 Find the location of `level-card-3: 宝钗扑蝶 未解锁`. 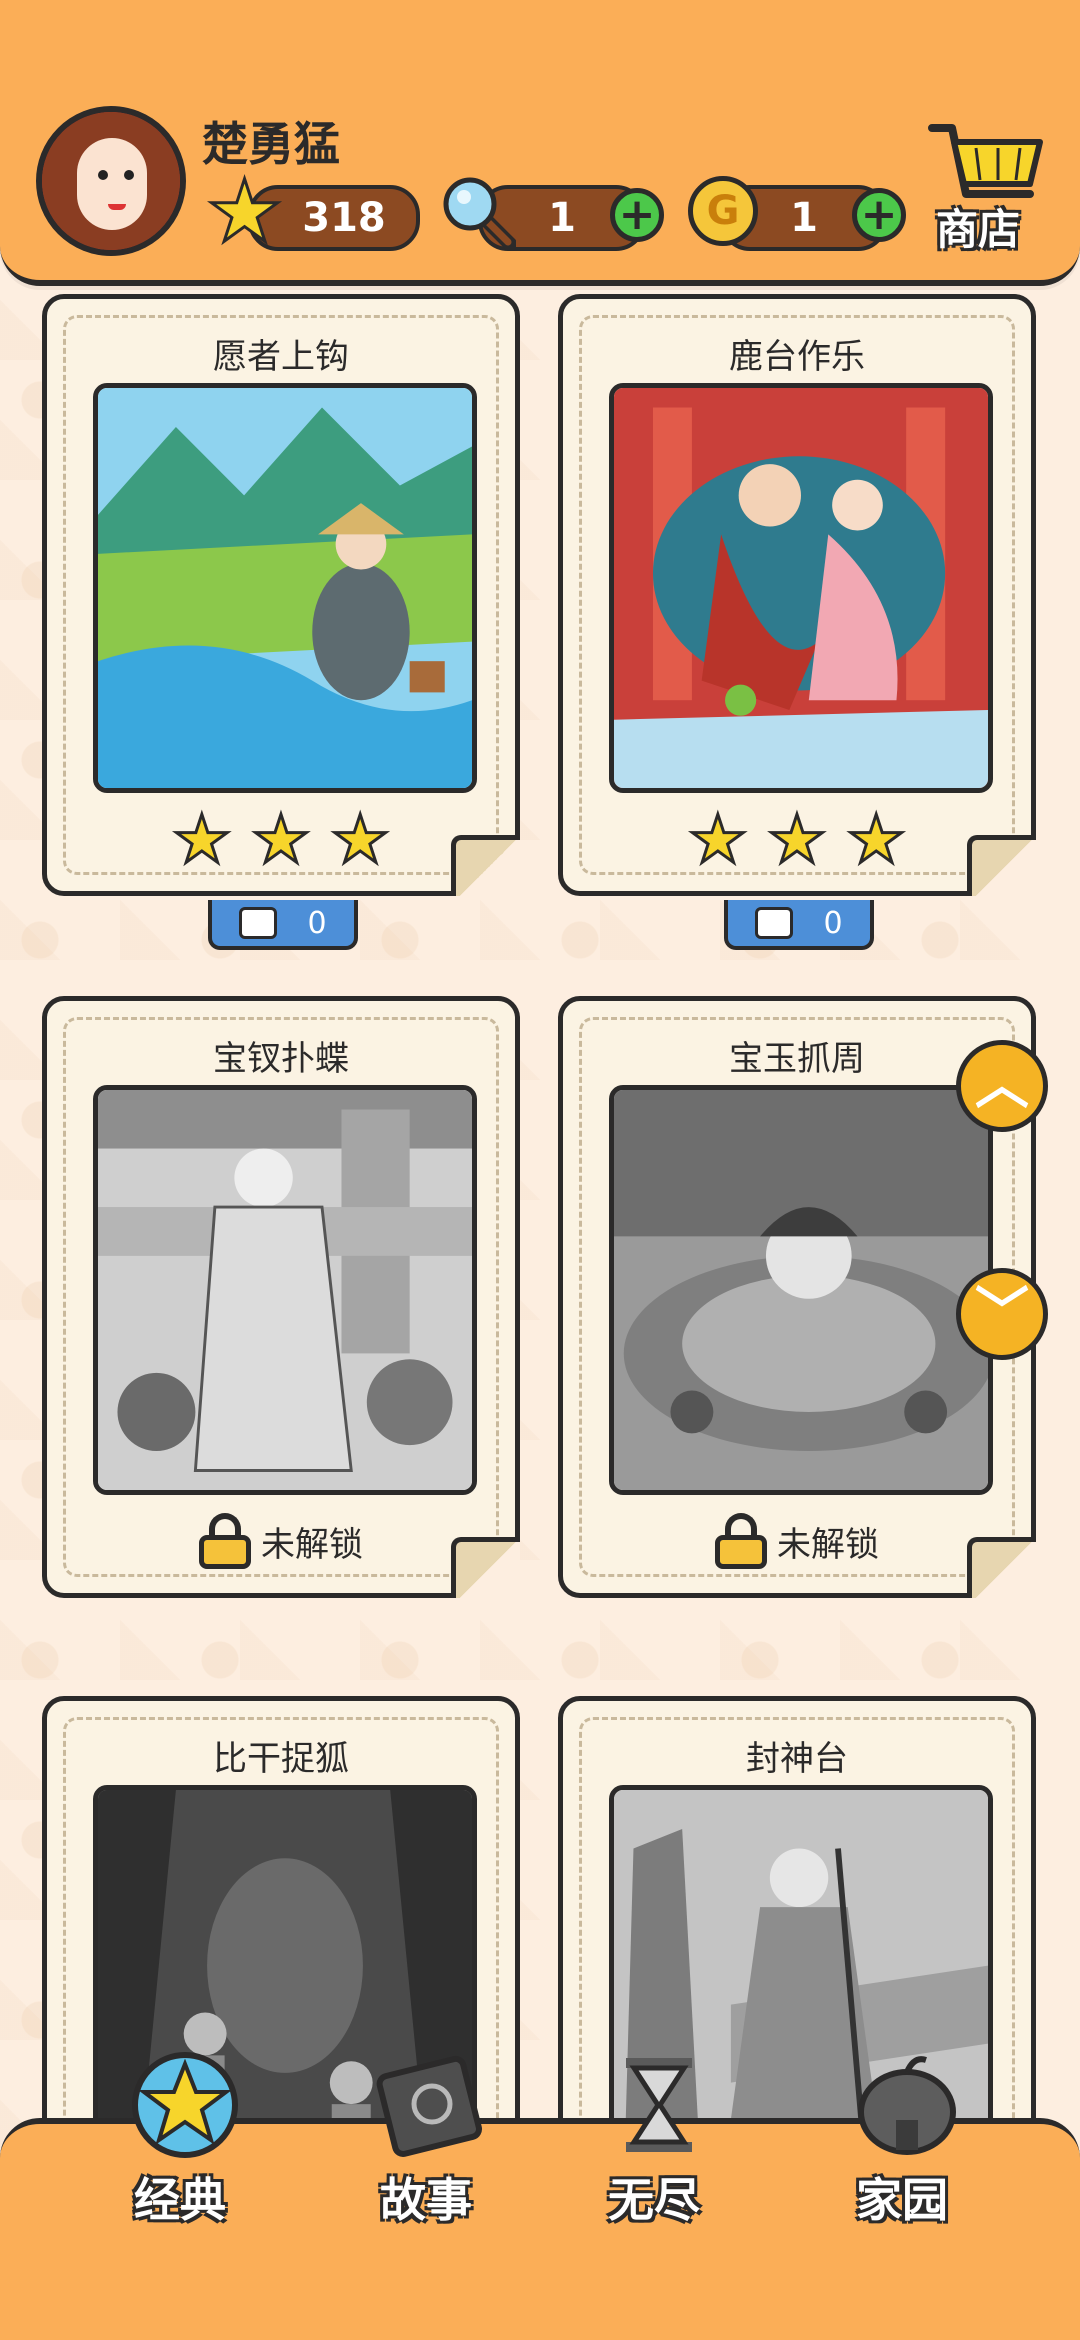

level-card-3: 宝钗扑蝶 未解锁 is located at coordinates (281, 1297).